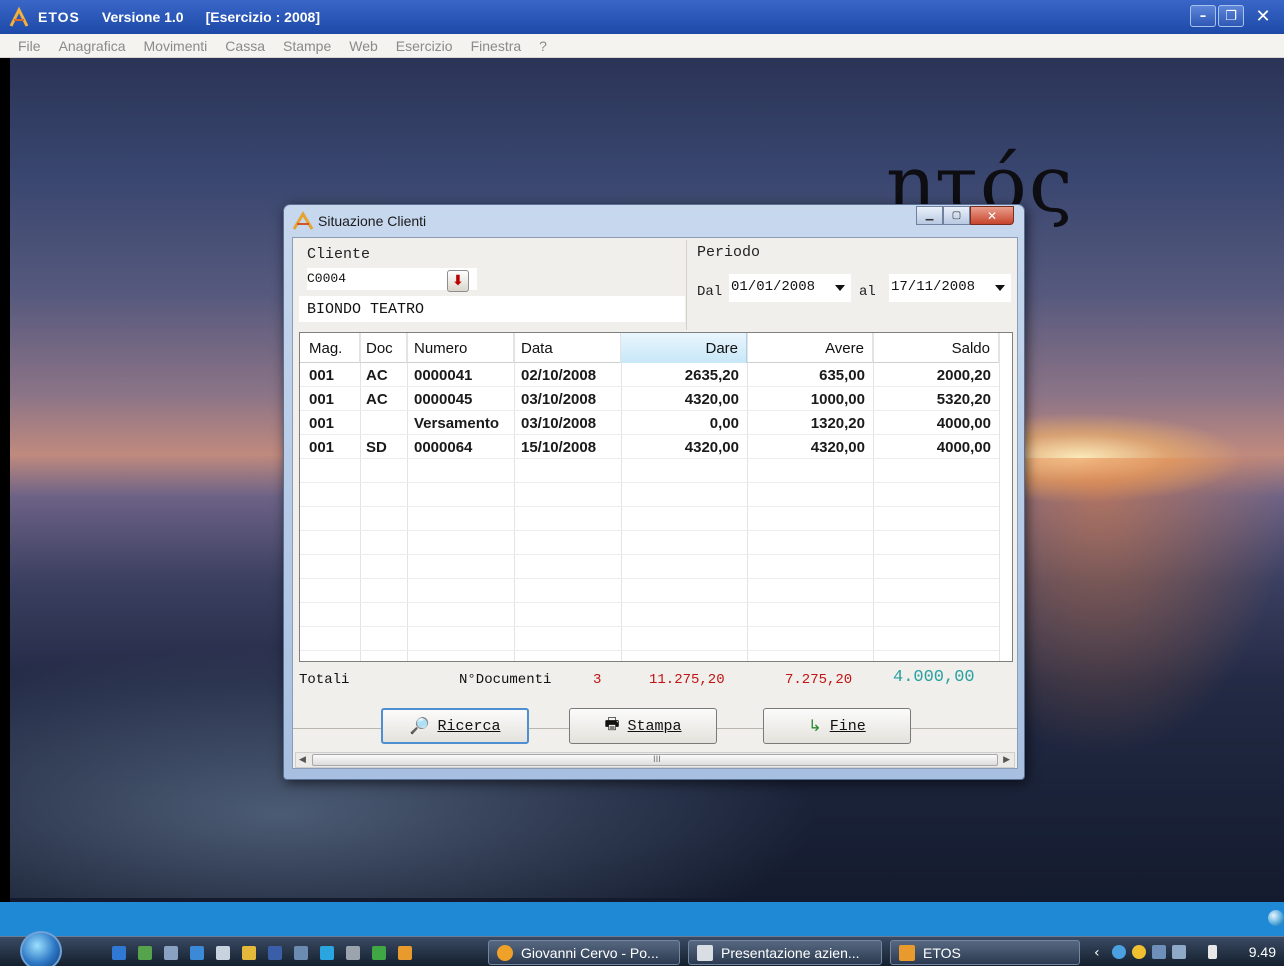 The width and height of the screenshot is (1284, 966). What do you see at coordinates (245, 46) in the screenshot?
I see `menu-cassa: Cassa` at bounding box center [245, 46].